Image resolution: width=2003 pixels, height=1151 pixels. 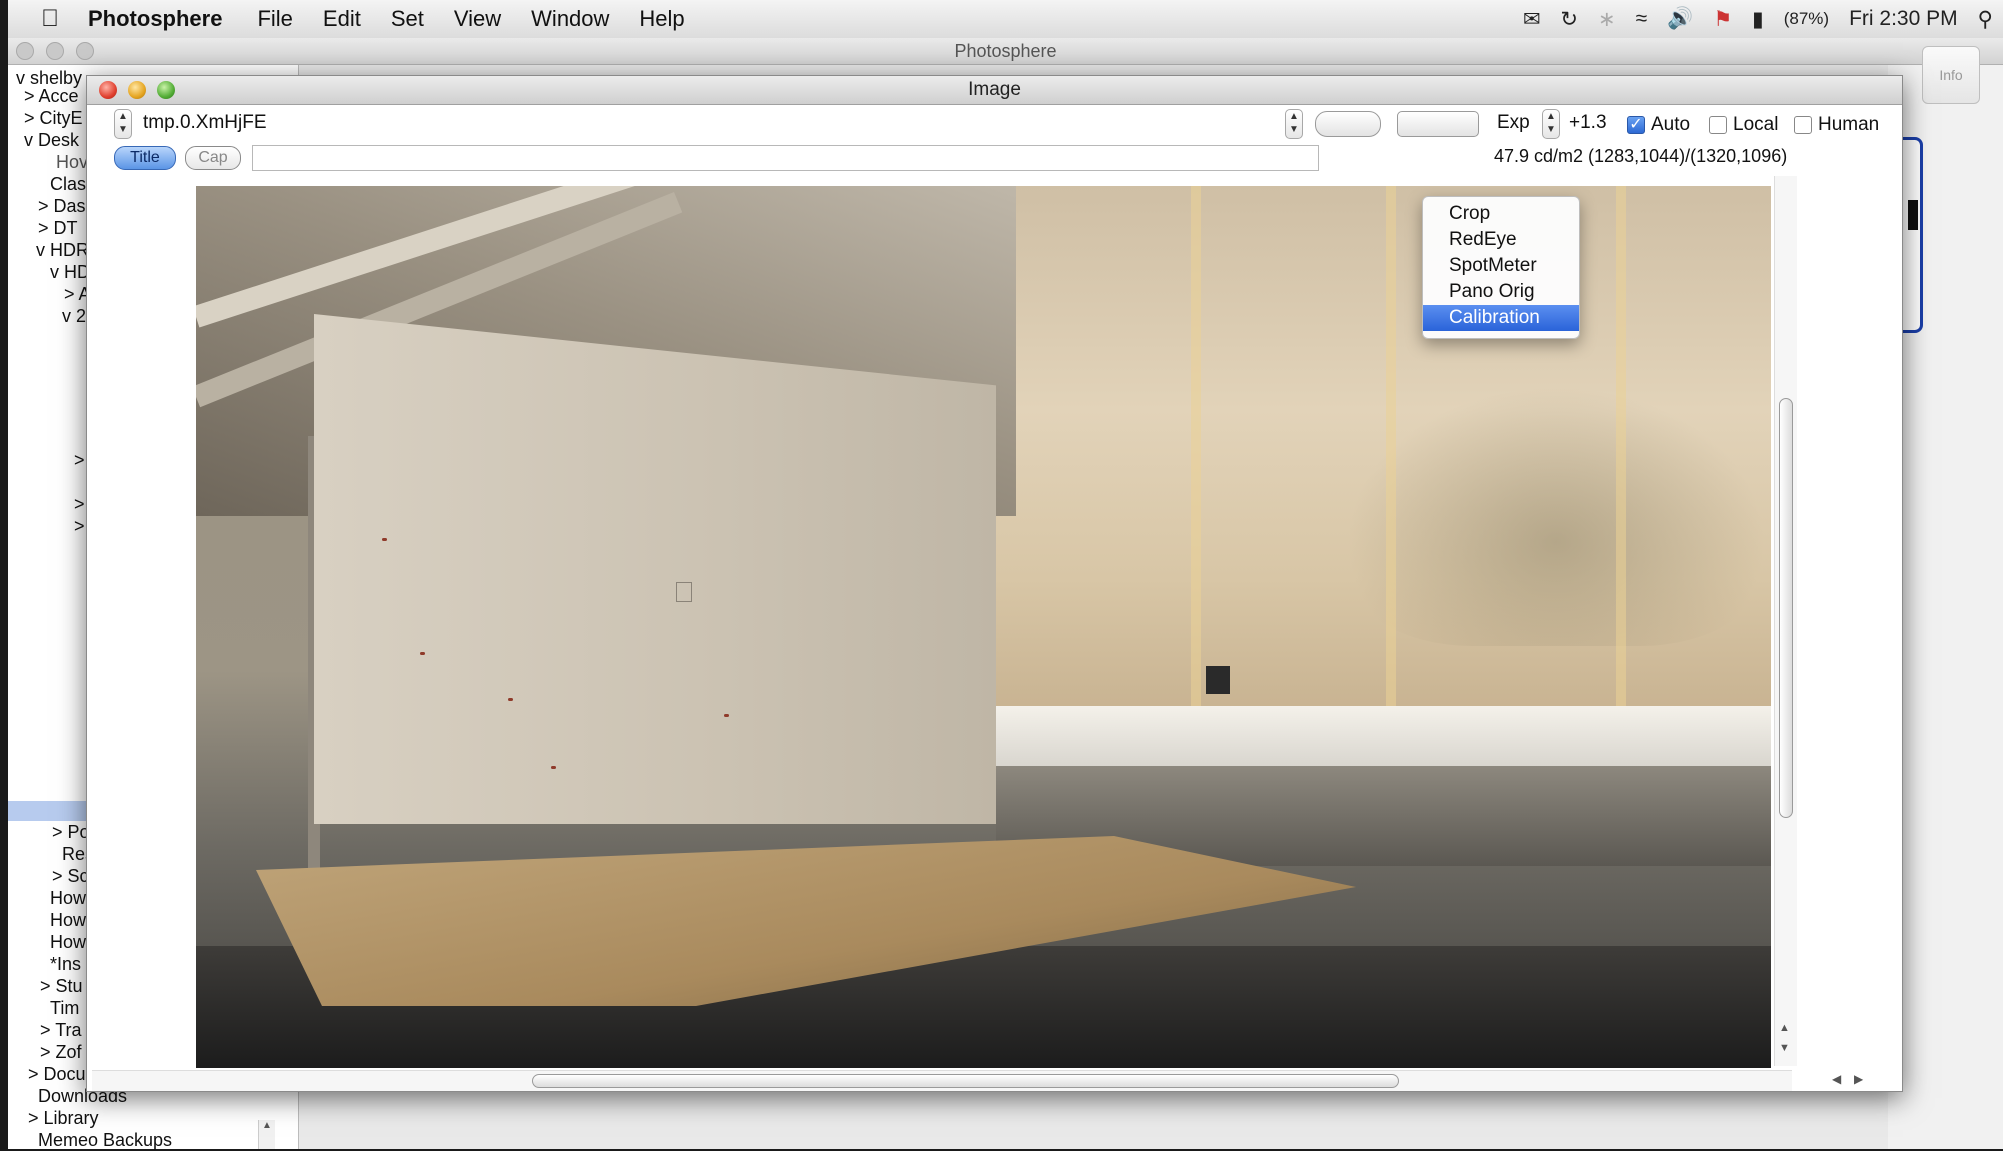 What do you see at coordinates (25, 51) in the screenshot?
I see `main-close-icon` at bounding box center [25, 51].